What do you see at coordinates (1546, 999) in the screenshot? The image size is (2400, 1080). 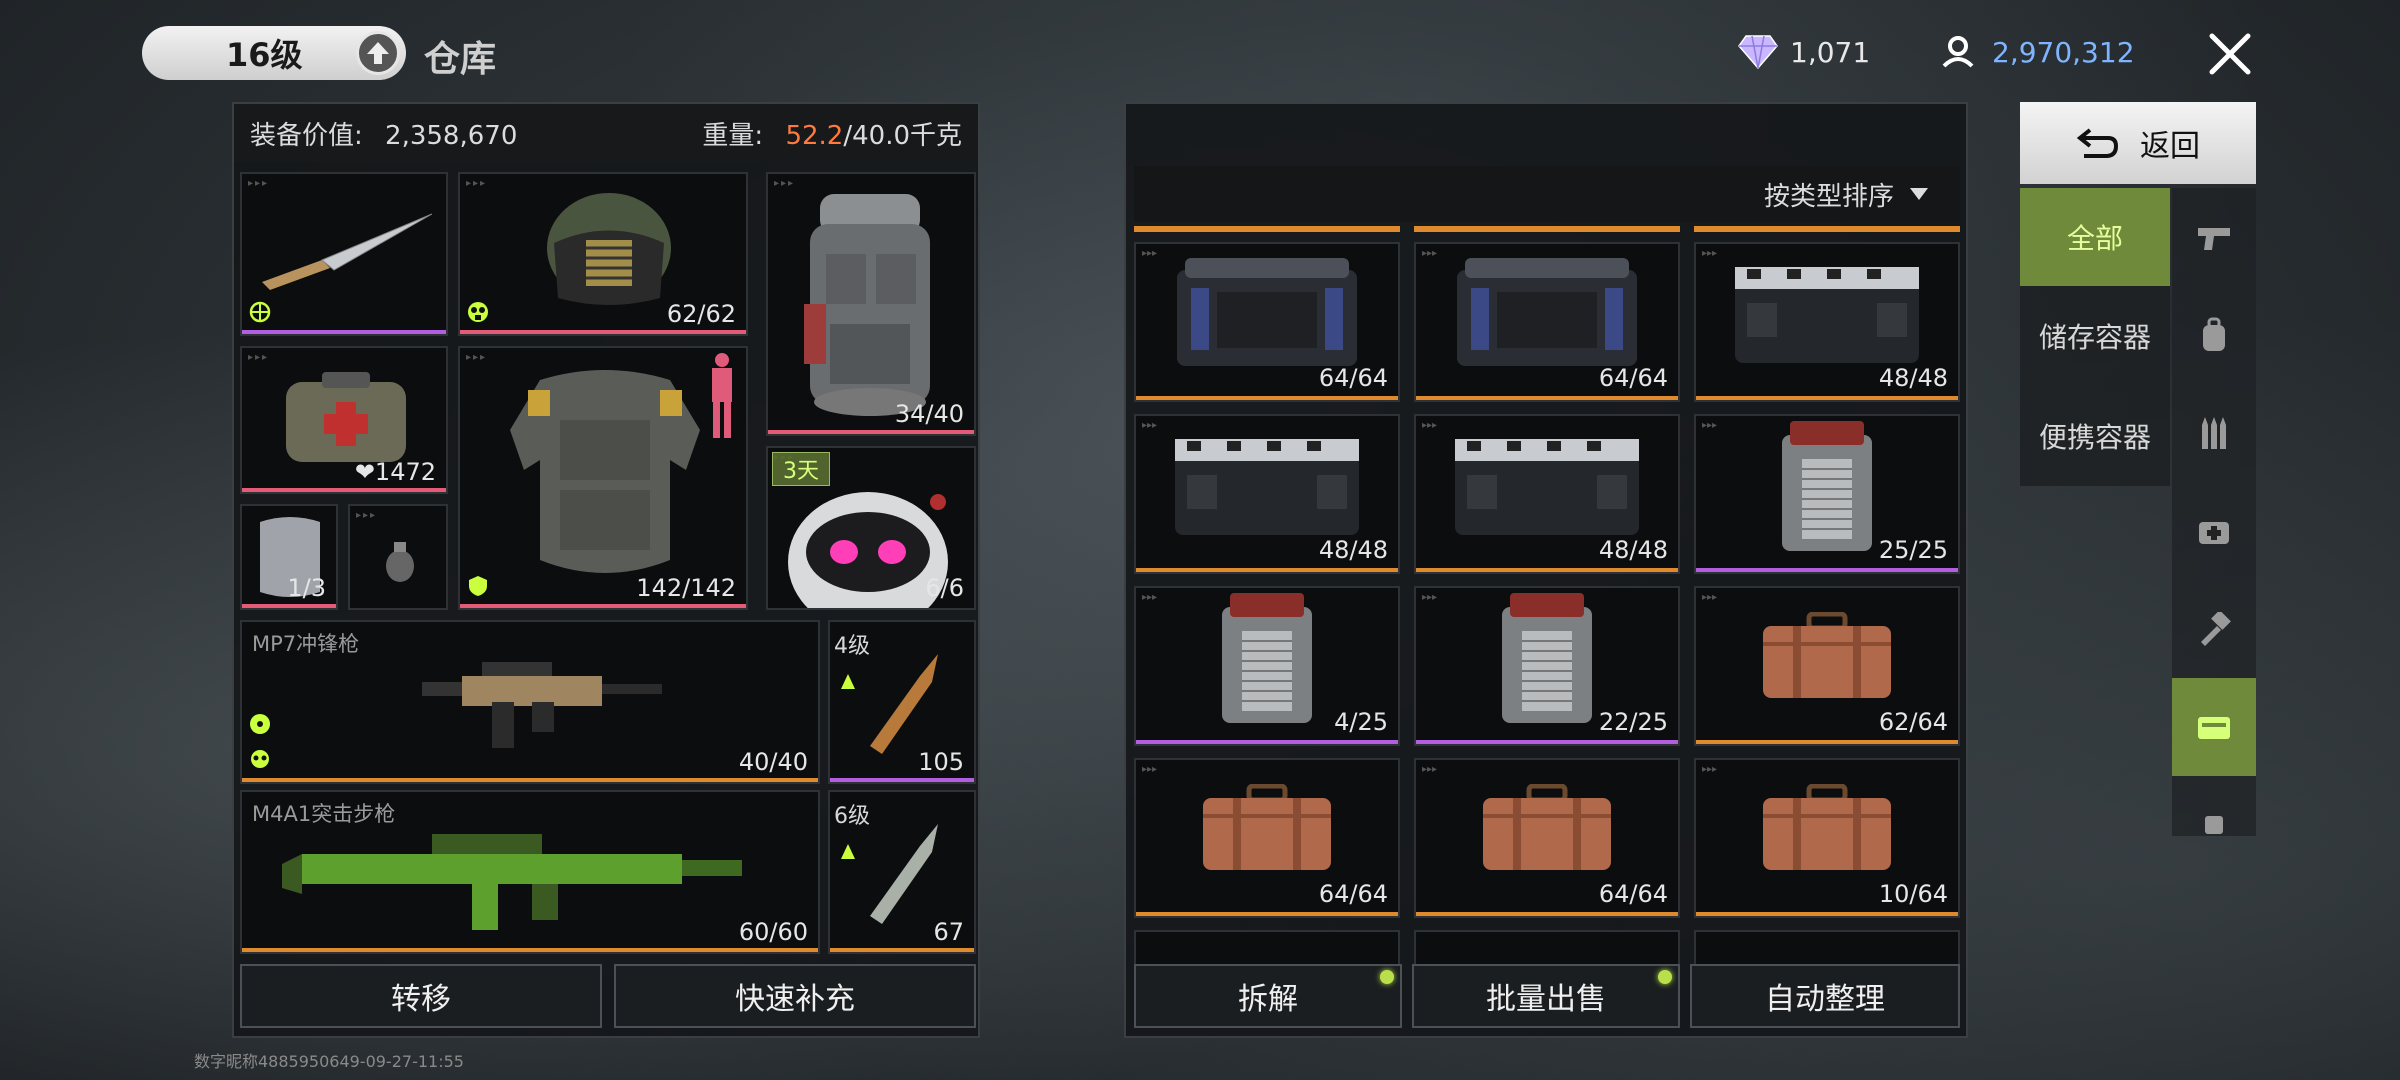 I see `bulk-sell-label: 批量出售` at bounding box center [1546, 999].